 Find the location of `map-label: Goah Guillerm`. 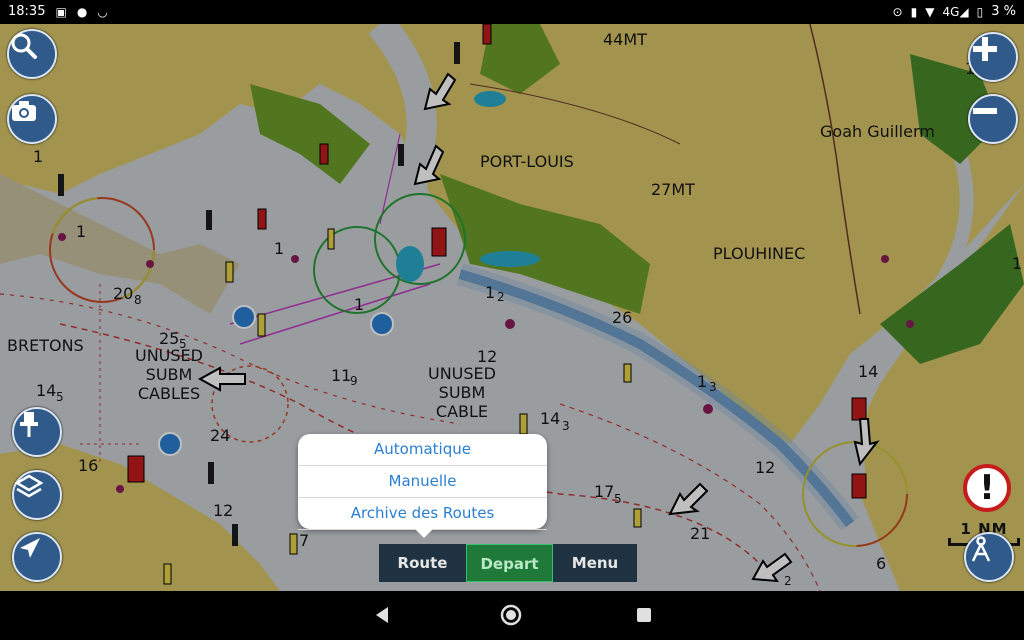

map-label: Goah Guillerm is located at coordinates (877, 131).